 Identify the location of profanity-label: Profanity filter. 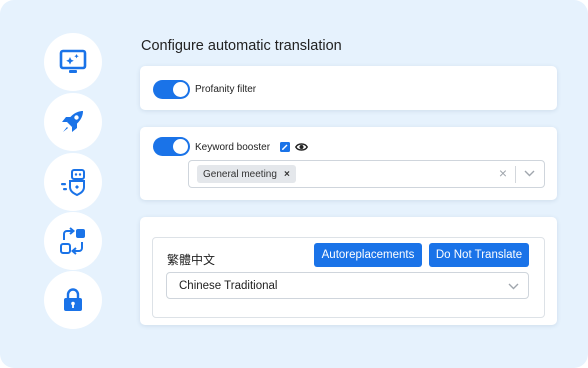
(226, 89).